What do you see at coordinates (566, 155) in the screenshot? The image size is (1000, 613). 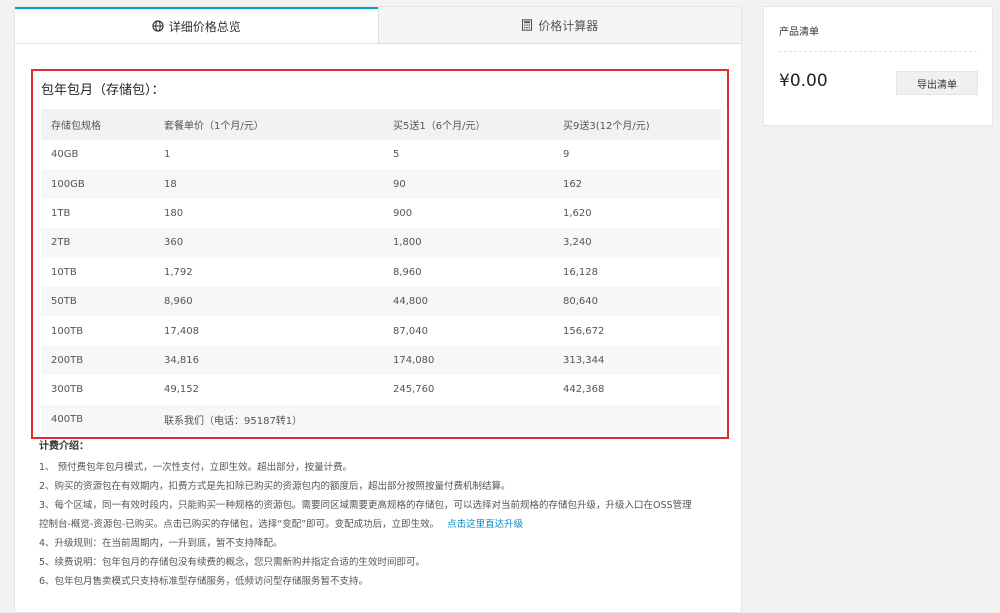 I see `table-cell: 9` at bounding box center [566, 155].